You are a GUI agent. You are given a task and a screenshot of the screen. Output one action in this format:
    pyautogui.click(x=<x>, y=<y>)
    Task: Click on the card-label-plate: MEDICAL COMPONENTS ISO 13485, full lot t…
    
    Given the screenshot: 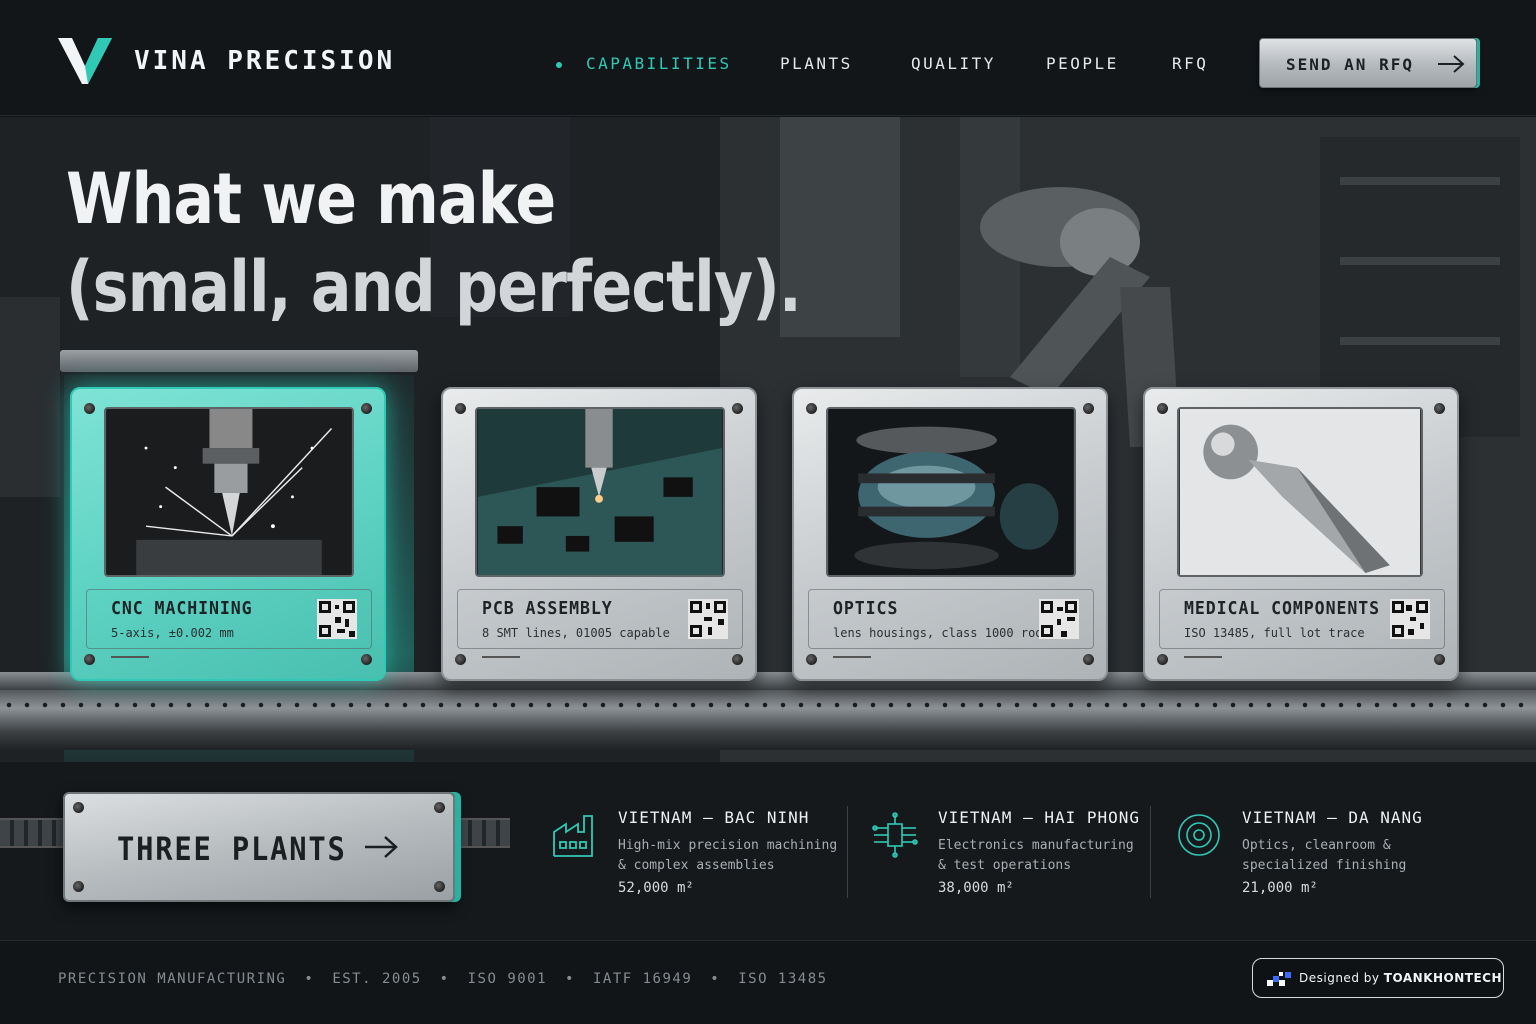 What is the action you would take?
    pyautogui.click(x=1302, y=623)
    